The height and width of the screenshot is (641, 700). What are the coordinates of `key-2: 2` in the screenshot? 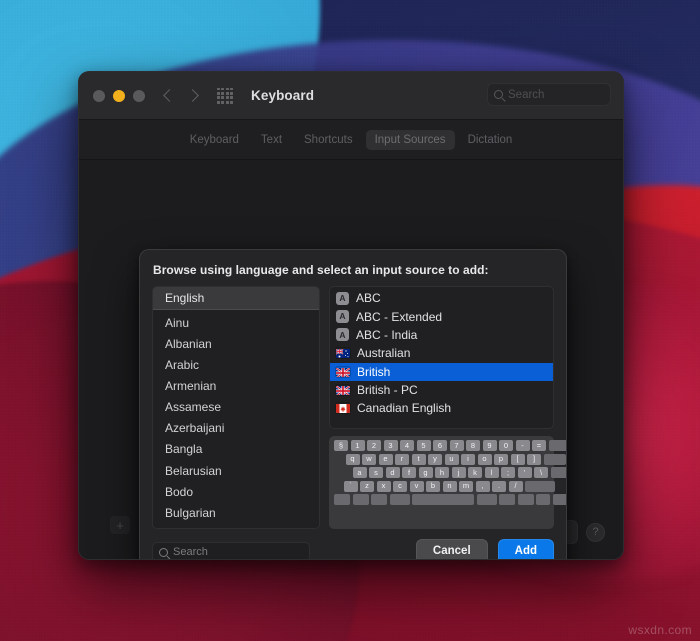 It's located at (374, 445).